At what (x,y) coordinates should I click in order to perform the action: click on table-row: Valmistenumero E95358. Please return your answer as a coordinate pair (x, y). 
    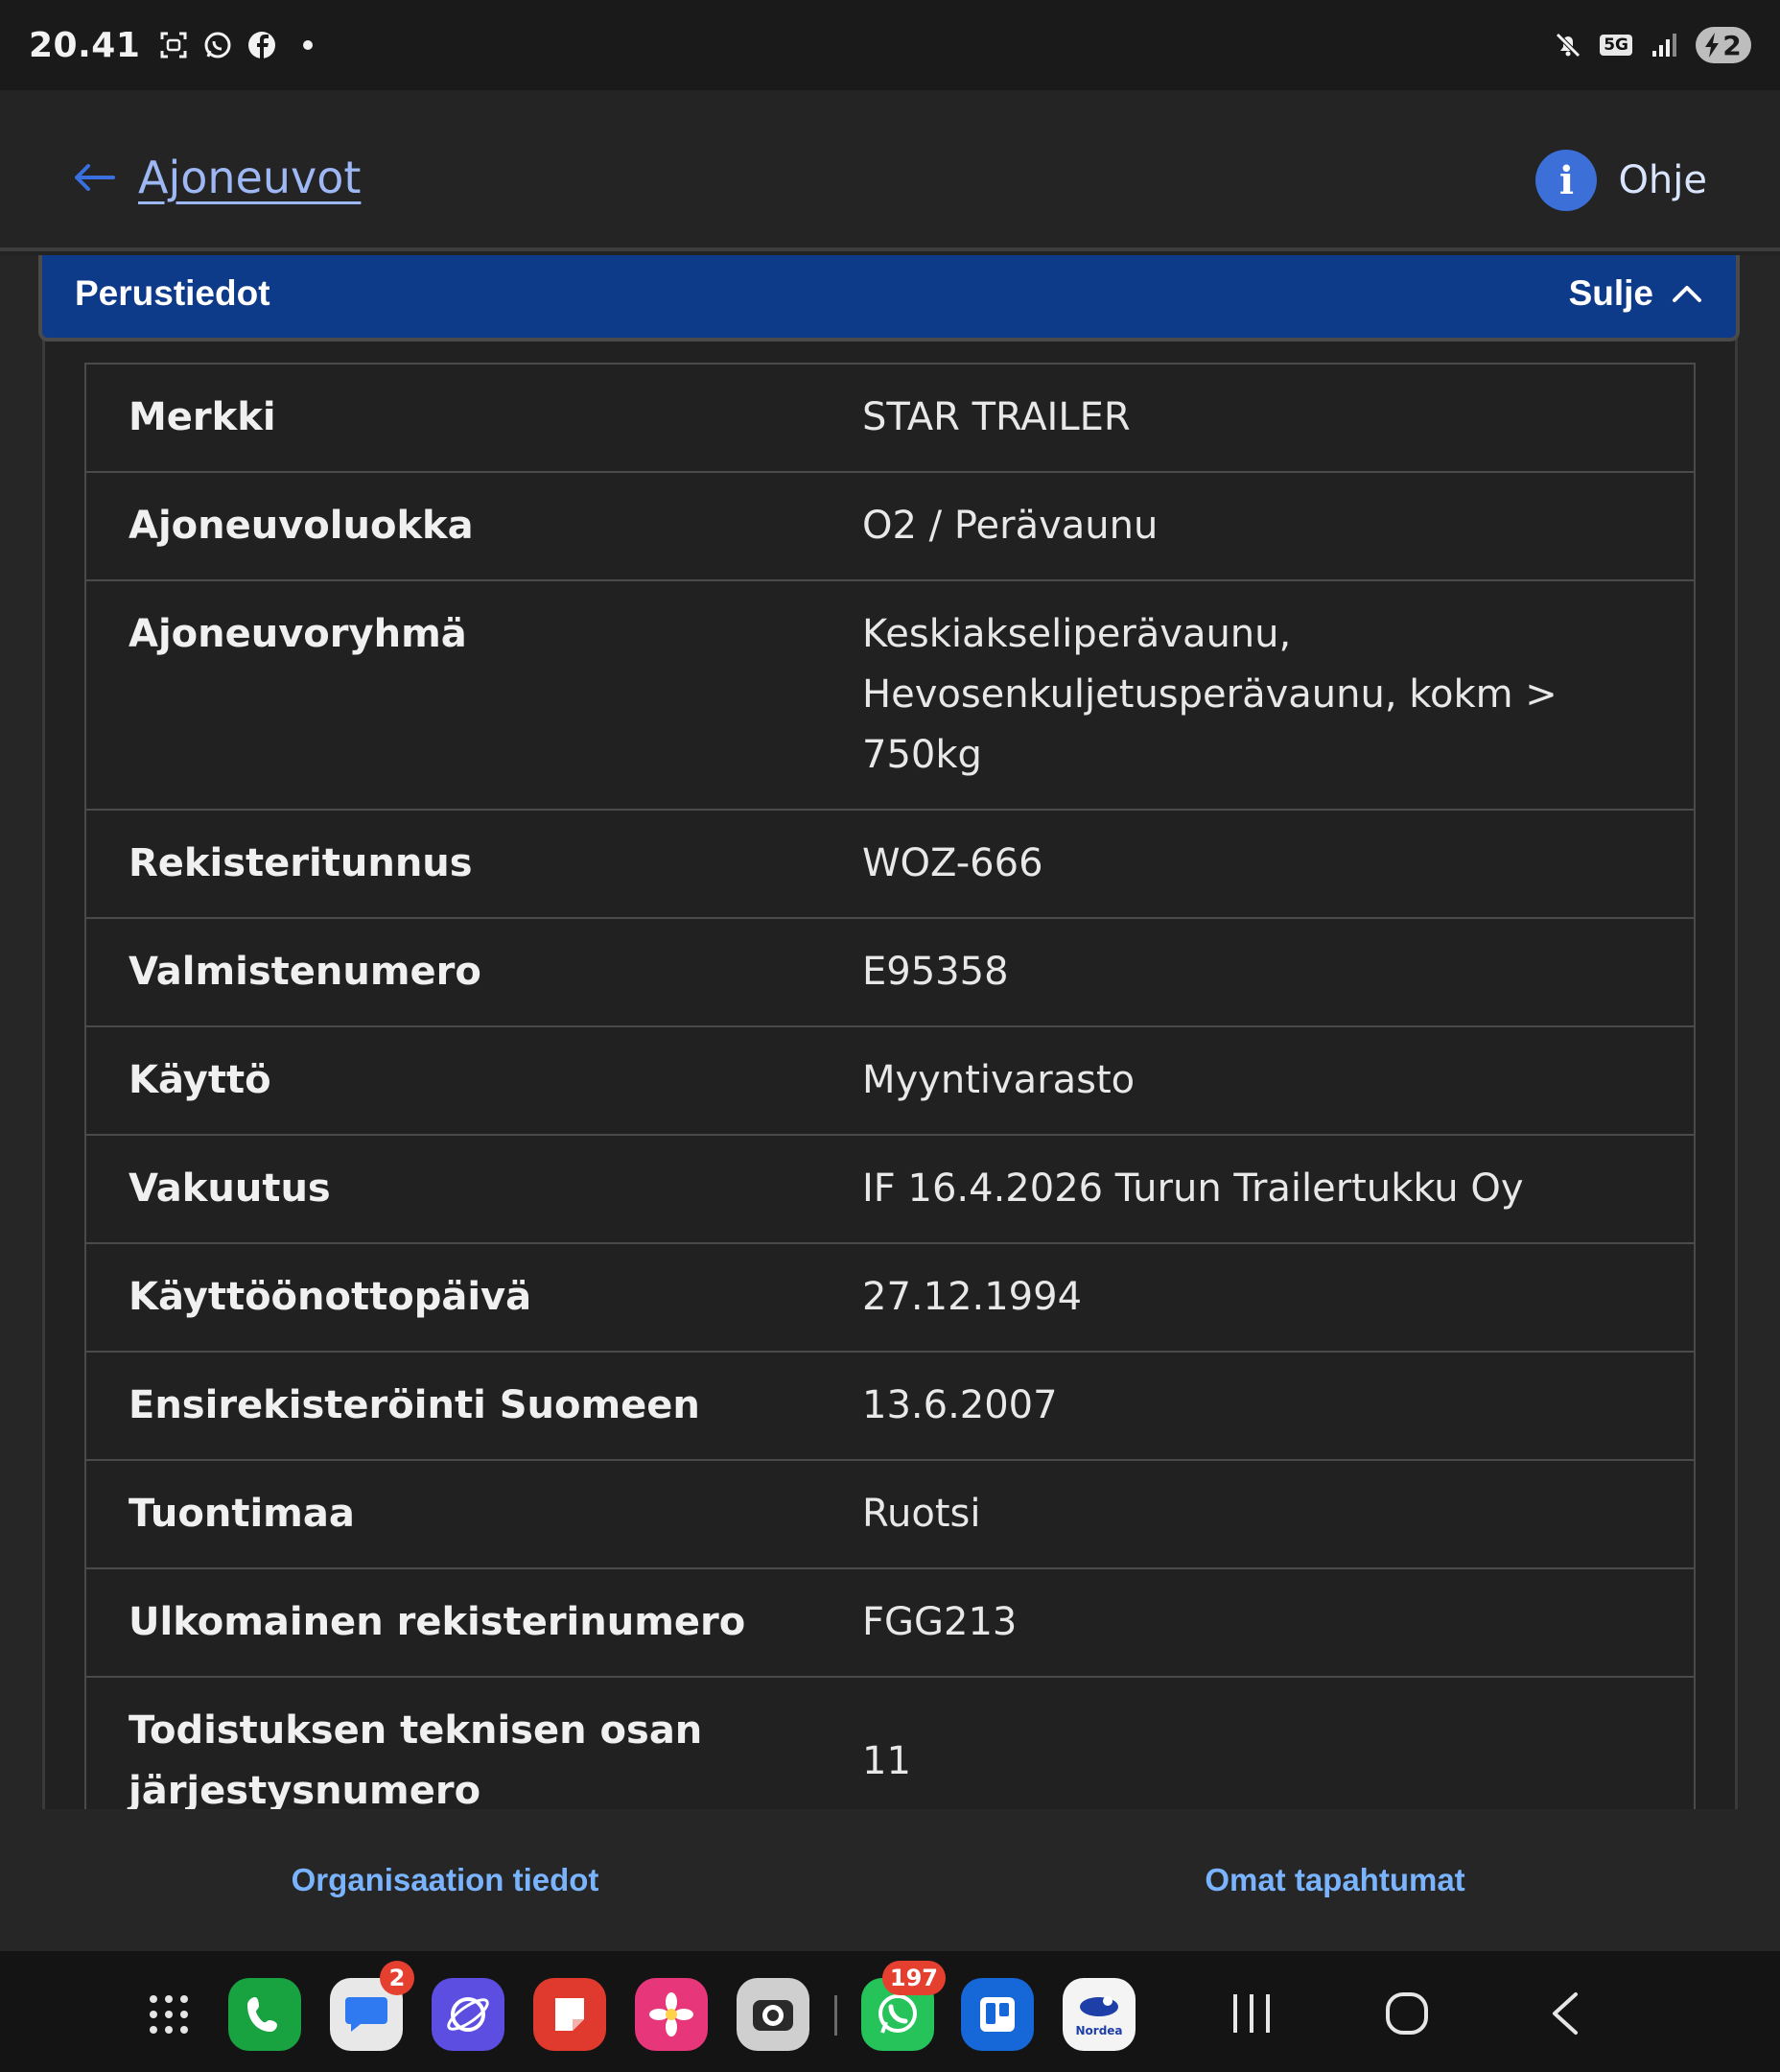
    Looking at the image, I should click on (890, 973).